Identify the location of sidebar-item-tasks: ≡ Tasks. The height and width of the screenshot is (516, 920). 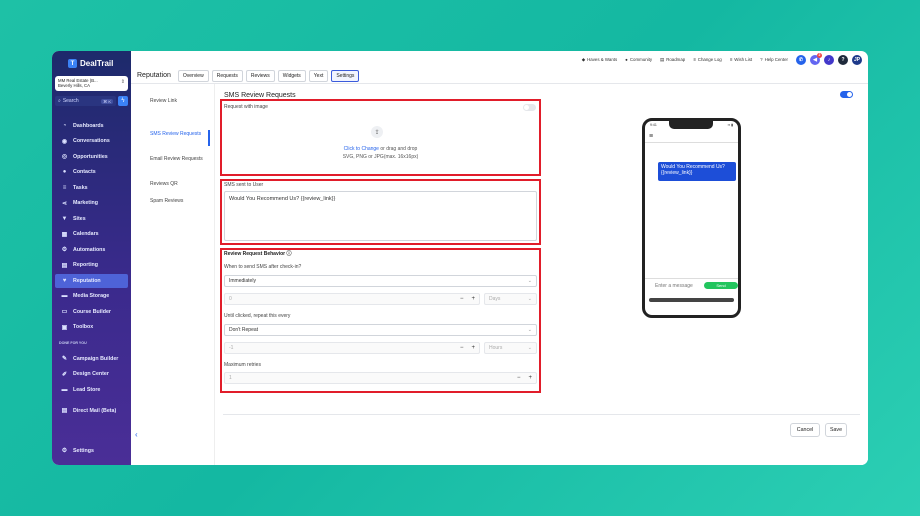
(91, 188).